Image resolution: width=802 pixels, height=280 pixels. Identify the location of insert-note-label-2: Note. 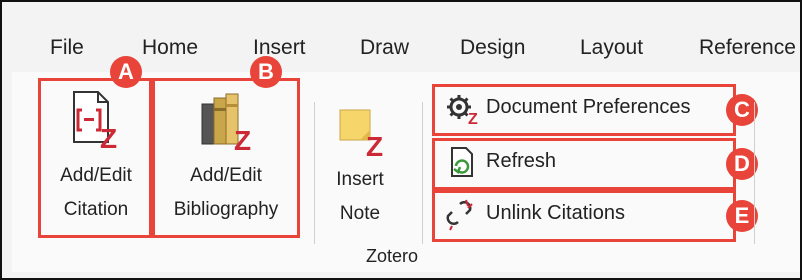
(360, 213).